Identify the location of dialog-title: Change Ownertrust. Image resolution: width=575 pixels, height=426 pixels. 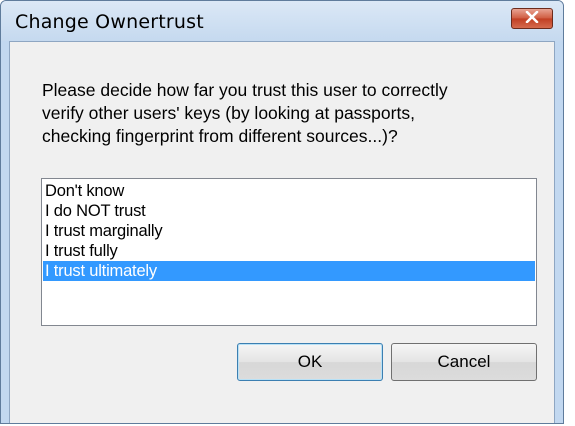
(109, 22).